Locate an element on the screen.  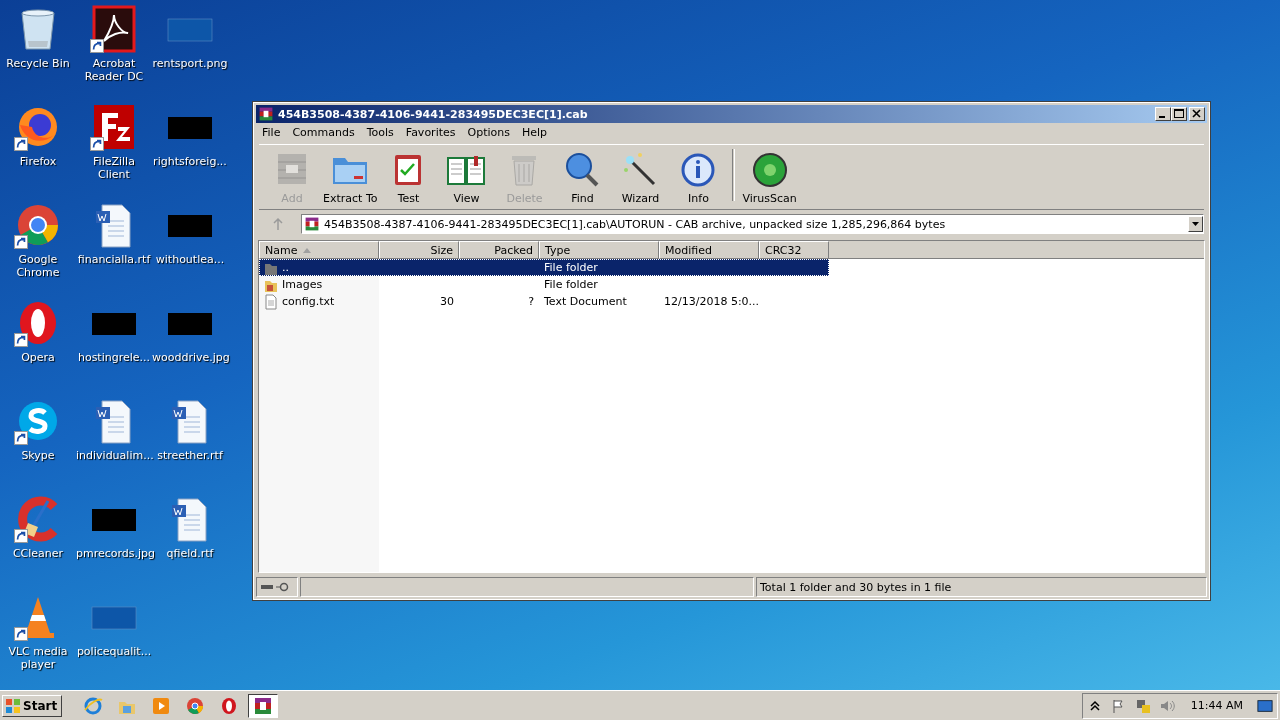
desktop-icon-label: Google Chrome is located at coordinates (38, 266).